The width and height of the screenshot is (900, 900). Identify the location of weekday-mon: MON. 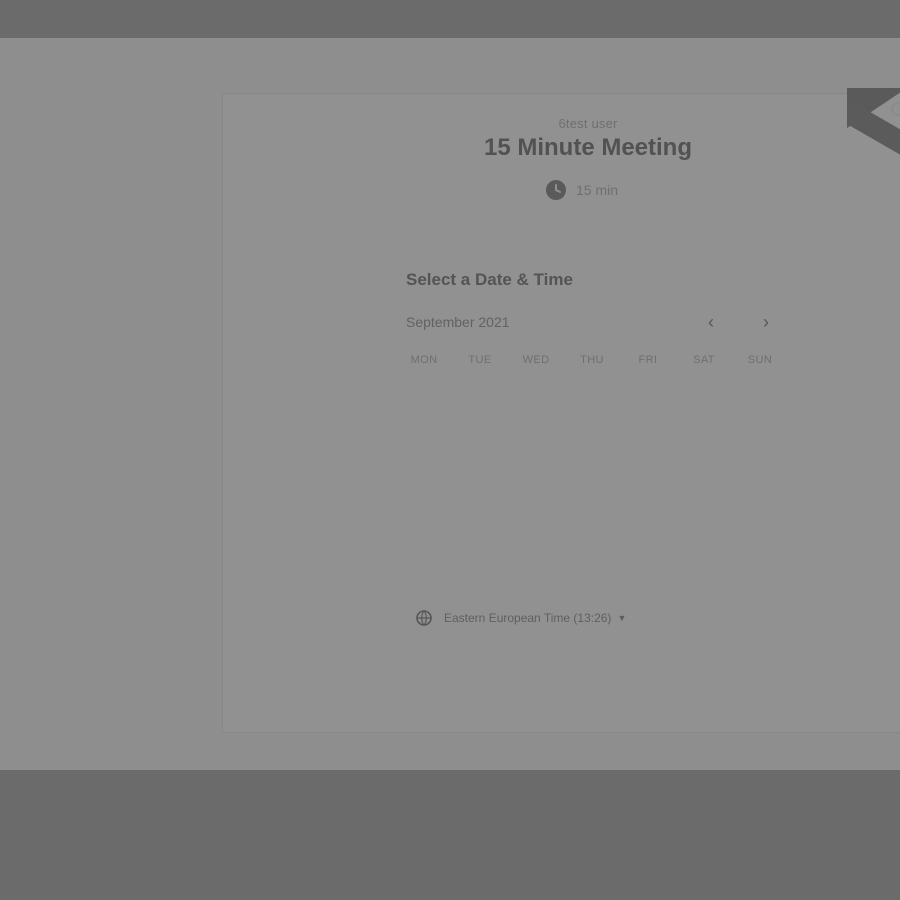
(424, 360).